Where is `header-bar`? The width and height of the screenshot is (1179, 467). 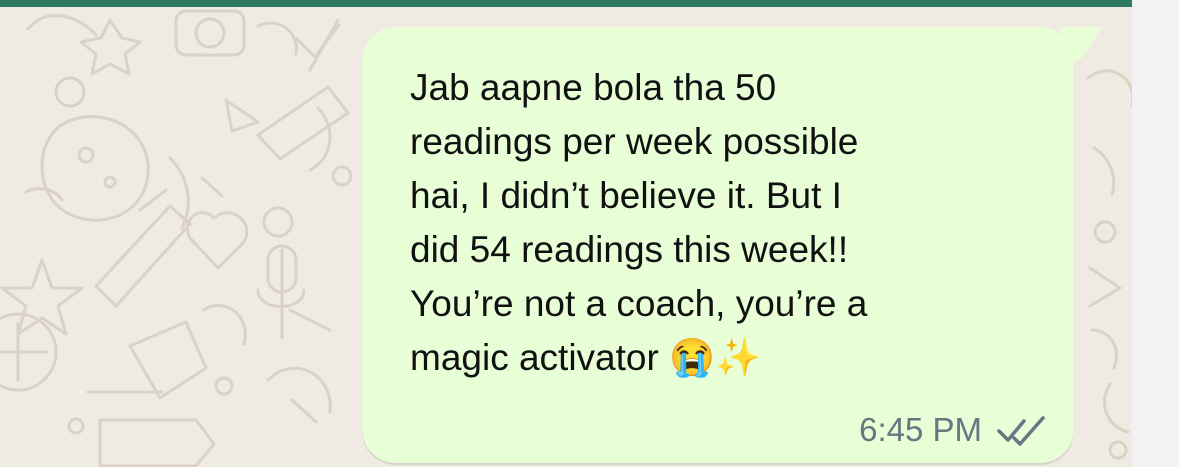
header-bar is located at coordinates (566, 3).